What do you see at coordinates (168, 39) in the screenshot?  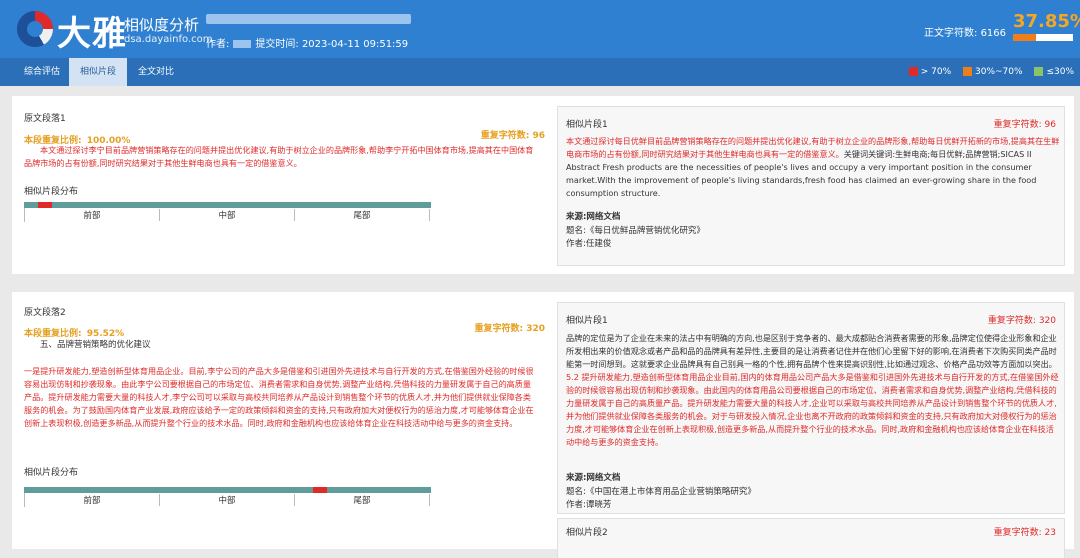 I see `brand-url: dsa.dayainfo.com` at bounding box center [168, 39].